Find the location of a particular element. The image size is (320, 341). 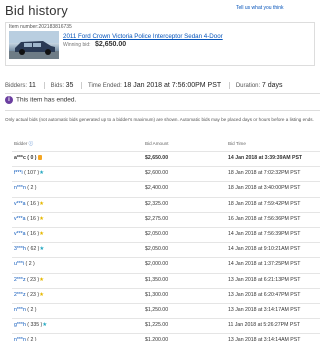

bidder-name: a***c ( 0 ) is located at coordinates (28, 158).